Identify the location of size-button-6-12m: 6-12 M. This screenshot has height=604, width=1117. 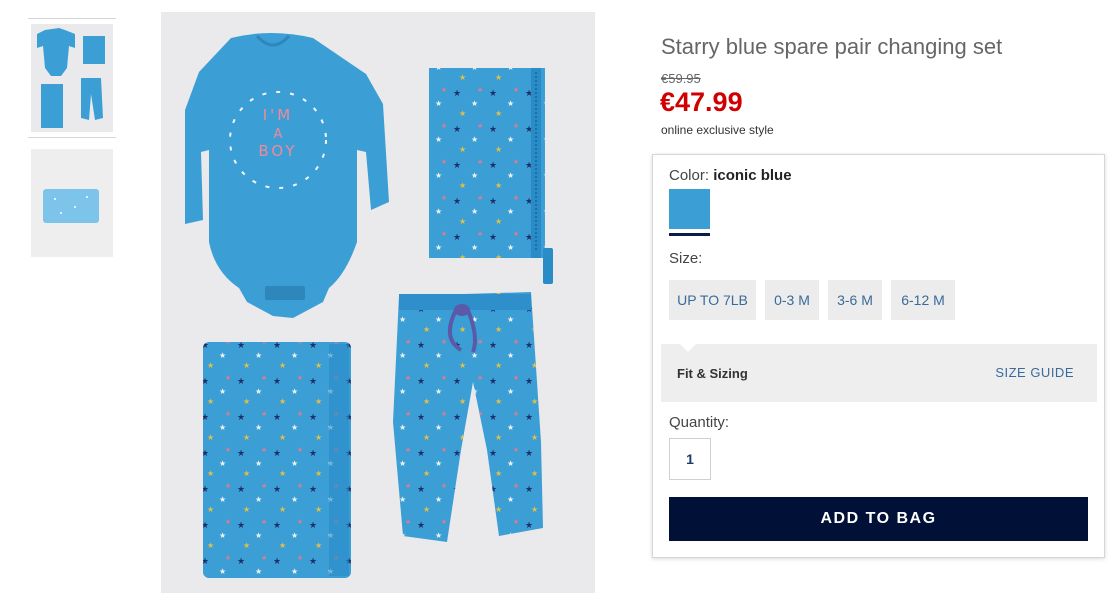
(923, 300).